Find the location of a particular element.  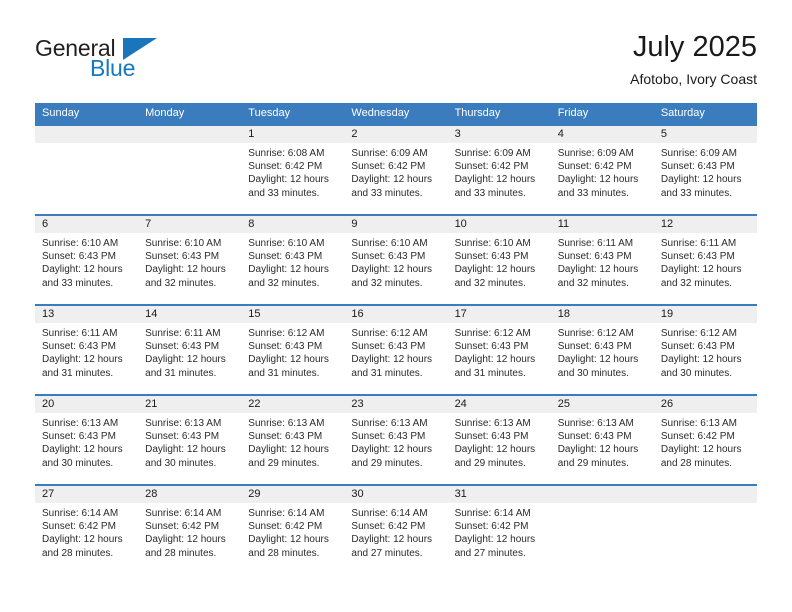

day-number: 9 is located at coordinates (354, 224).